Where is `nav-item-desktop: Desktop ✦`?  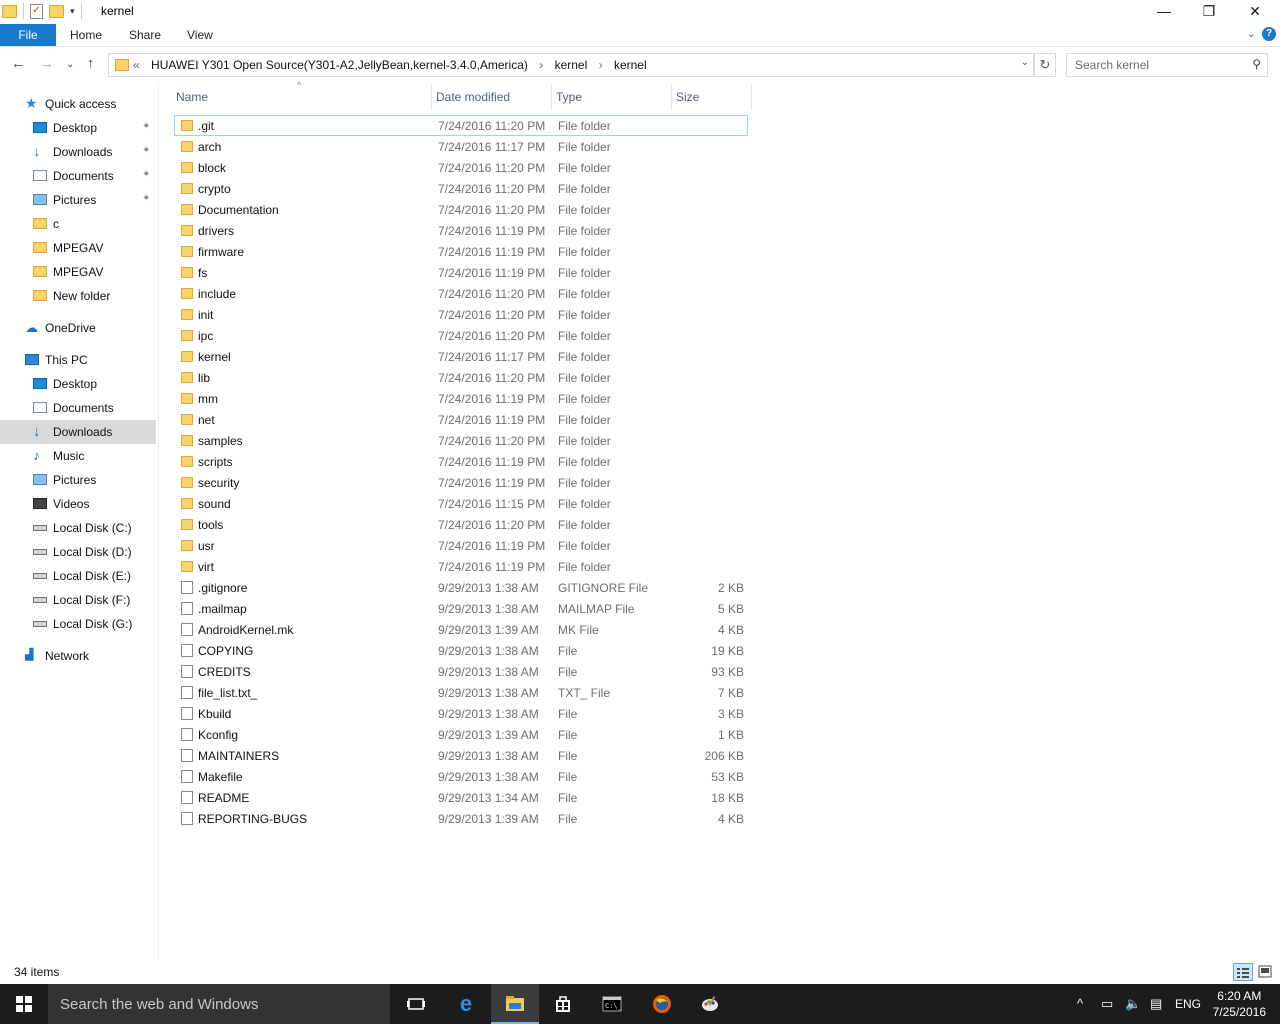
nav-item-desktop: Desktop ✦ is located at coordinates (78, 128).